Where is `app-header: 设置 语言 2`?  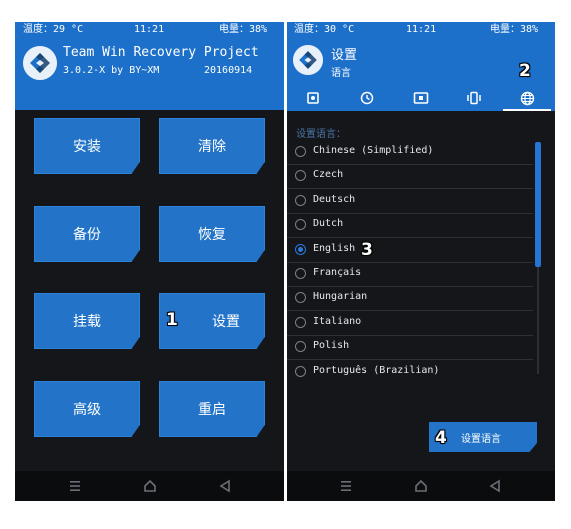 app-header: 设置 语言 2 is located at coordinates (421, 74).